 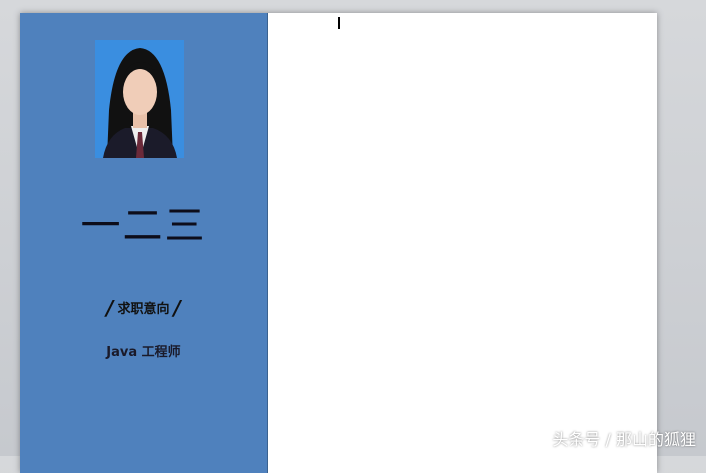 I want to click on job-title: Java 工程师, so click(x=143, y=352).